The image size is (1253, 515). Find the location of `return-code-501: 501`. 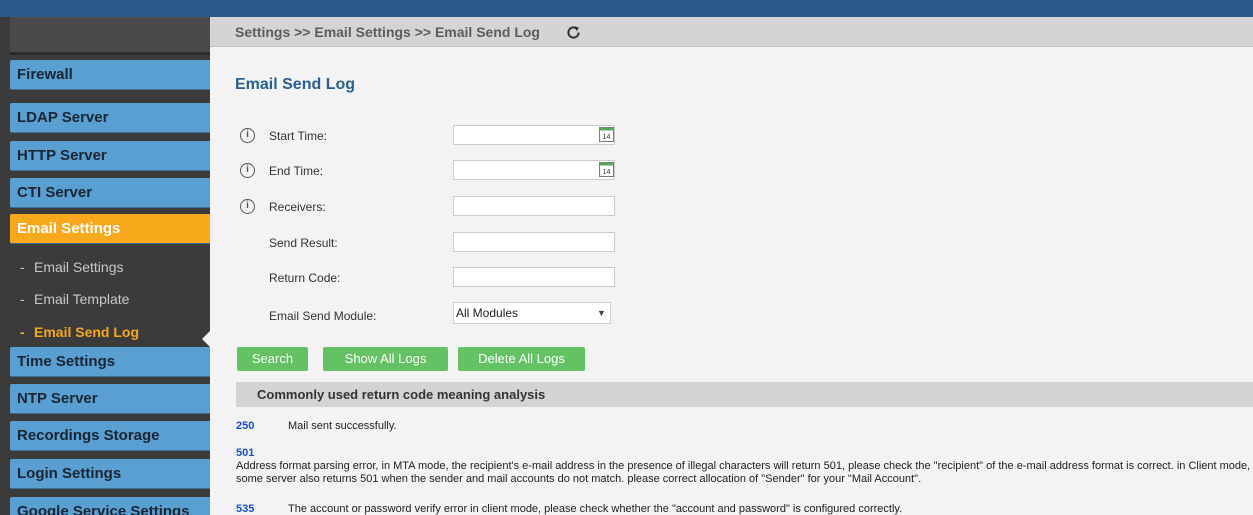

return-code-501: 501 is located at coordinates (245, 453).